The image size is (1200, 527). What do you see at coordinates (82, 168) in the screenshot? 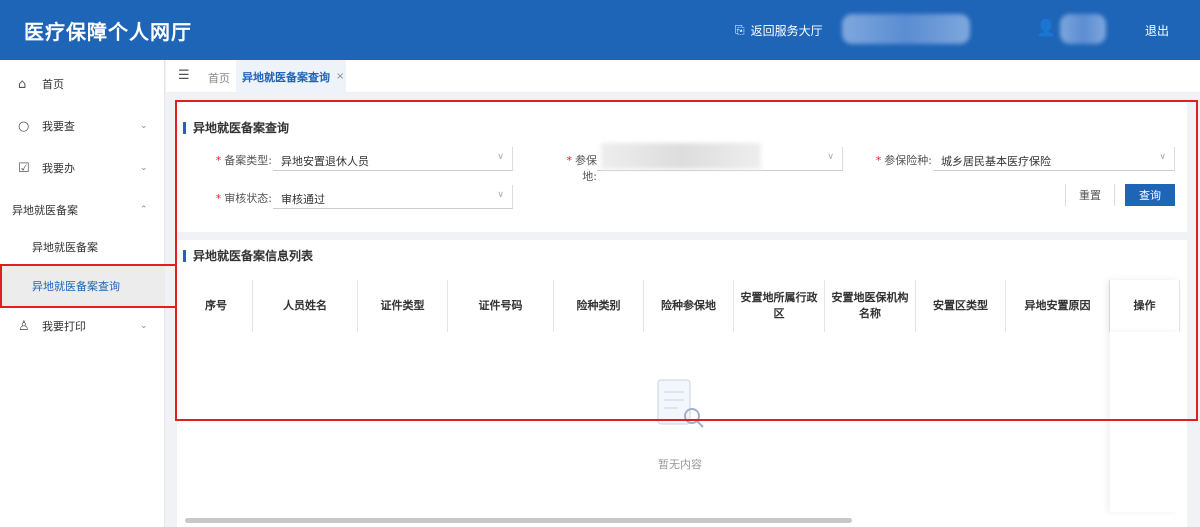
I see `sidebar-item-handle: ☑ 我要办 ⌄` at bounding box center [82, 168].